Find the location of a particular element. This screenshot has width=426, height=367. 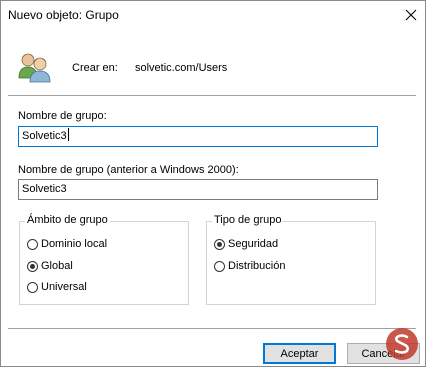

create-location-row: Crear en: solvetic.com/Users is located at coordinates (218, 68).